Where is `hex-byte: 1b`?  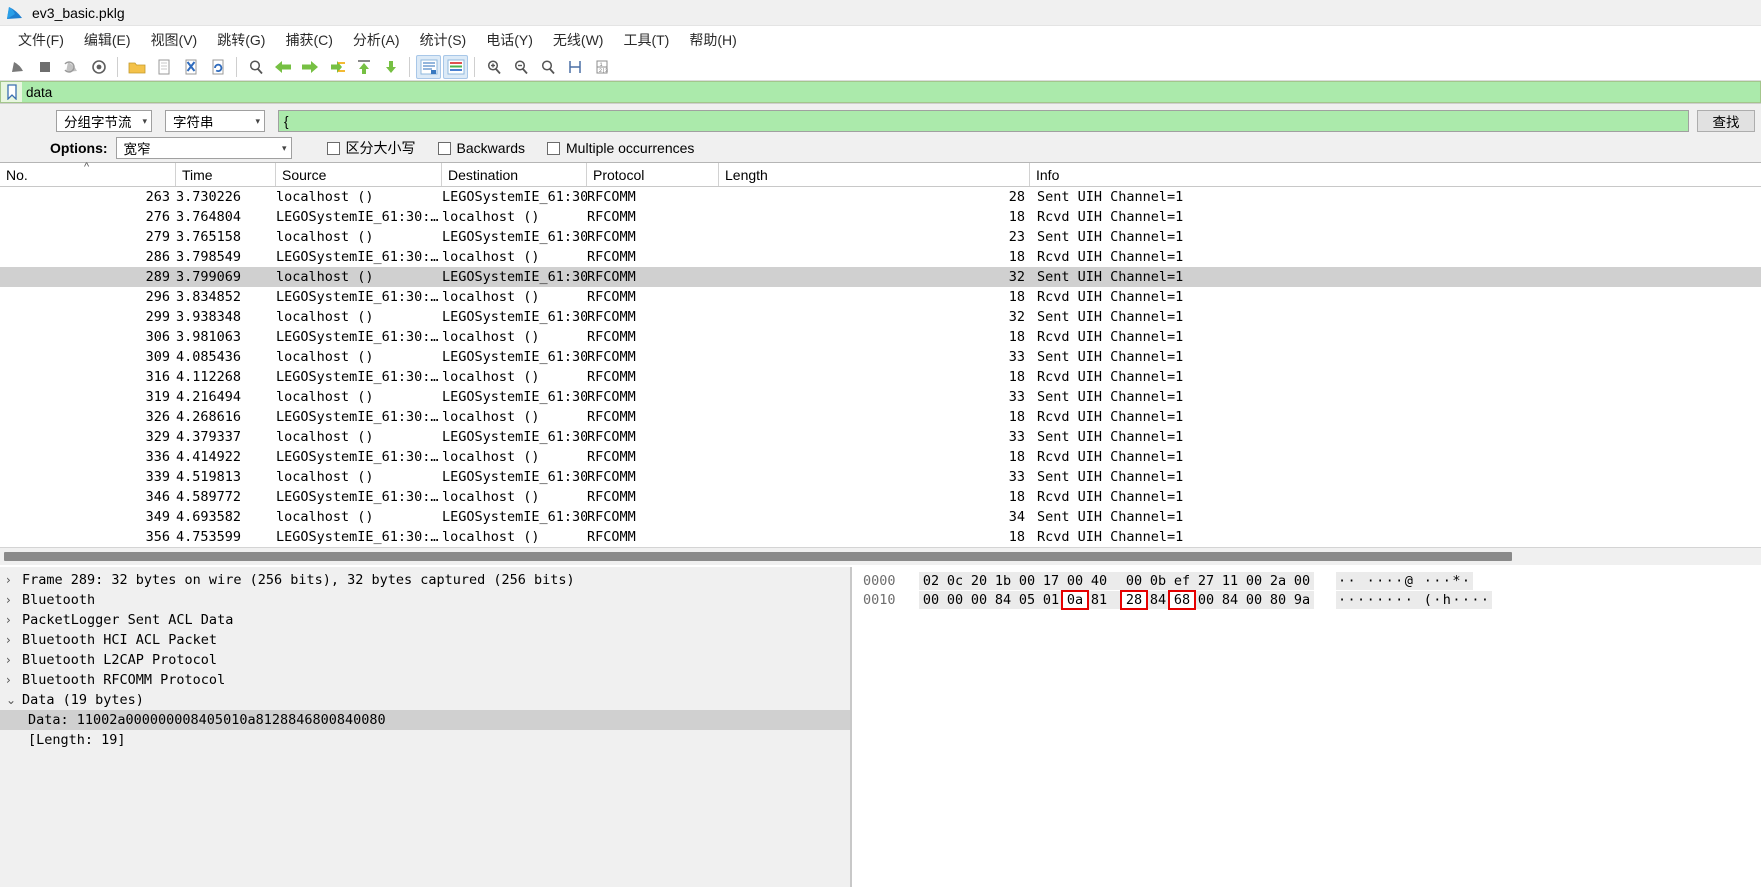 hex-byte: 1b is located at coordinates (1003, 581).